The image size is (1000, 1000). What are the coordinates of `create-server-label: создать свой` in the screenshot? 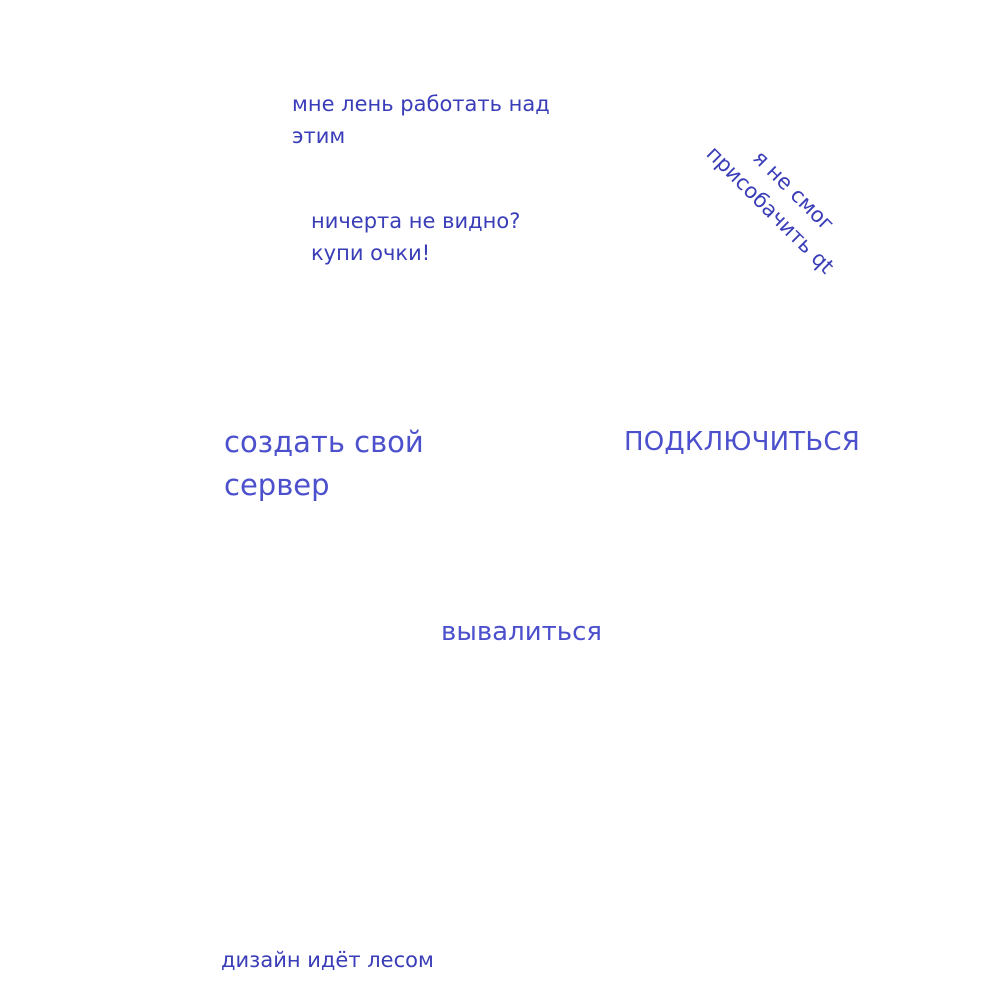 It's located at (324, 442).